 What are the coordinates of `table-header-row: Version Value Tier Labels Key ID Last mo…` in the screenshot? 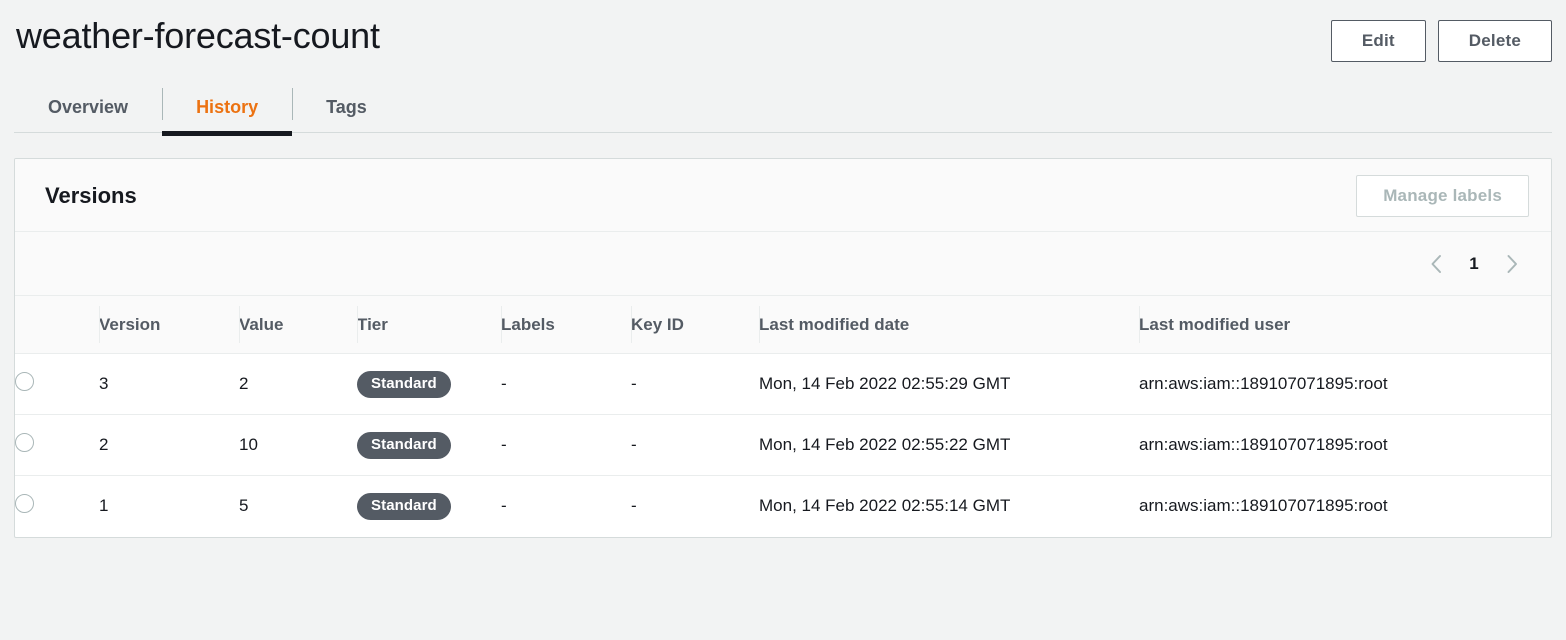 It's located at (783, 324).